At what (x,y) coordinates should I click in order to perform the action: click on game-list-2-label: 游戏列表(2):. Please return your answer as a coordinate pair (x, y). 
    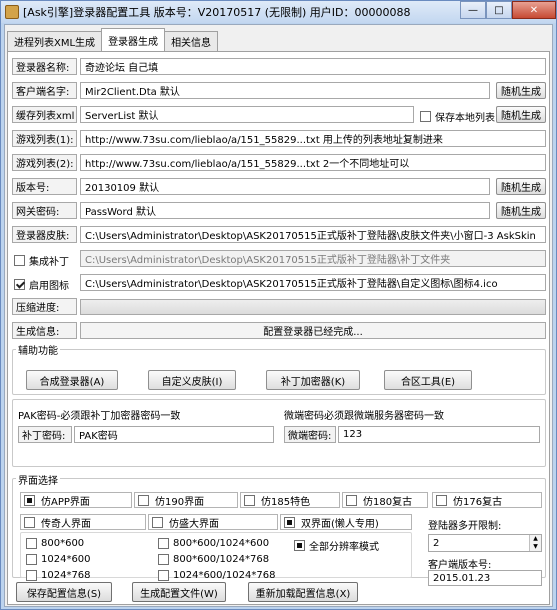
    Looking at the image, I should click on (44, 162).